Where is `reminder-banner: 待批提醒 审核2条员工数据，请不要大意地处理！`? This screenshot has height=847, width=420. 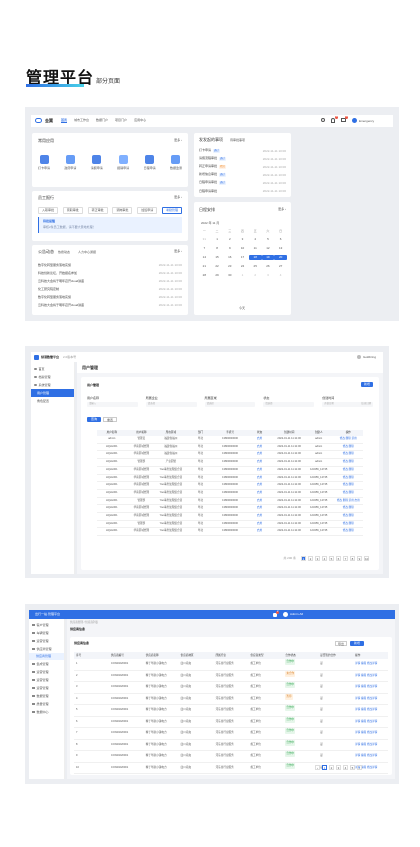 reminder-banner: 待批提醒 审核2条员工数据，请不要大意地处理！ is located at coordinates (110, 225).